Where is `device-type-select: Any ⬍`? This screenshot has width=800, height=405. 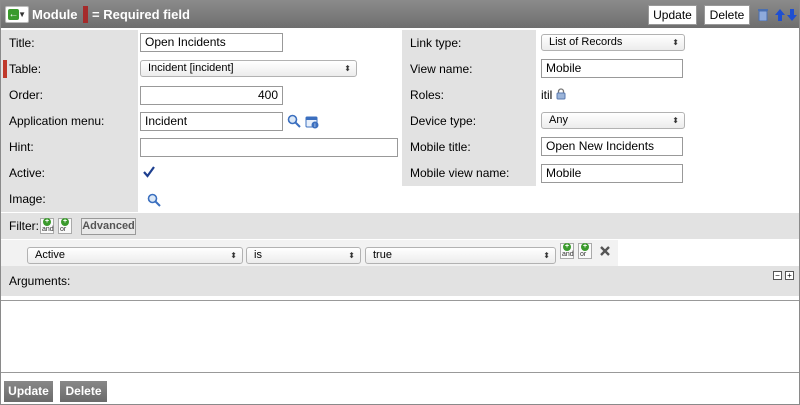
device-type-select: Any ⬍ is located at coordinates (613, 120).